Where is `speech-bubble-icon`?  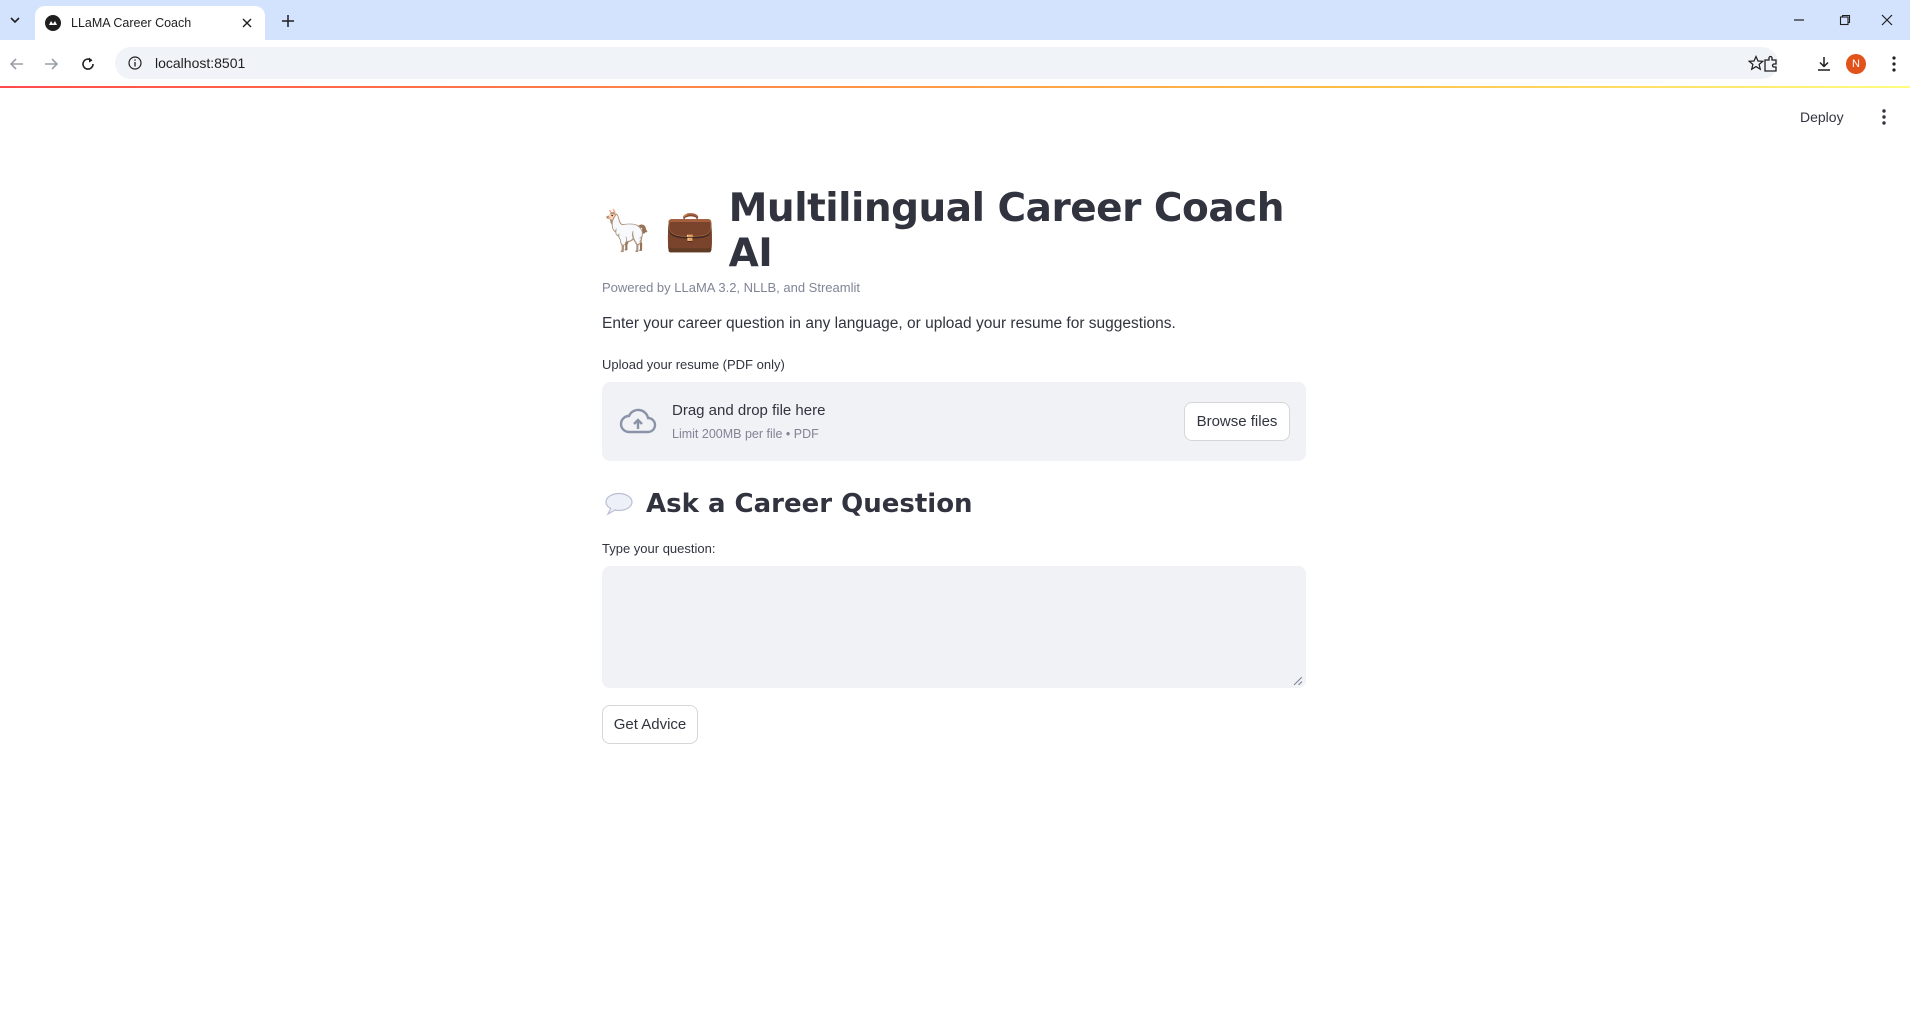 speech-bubble-icon is located at coordinates (619, 504).